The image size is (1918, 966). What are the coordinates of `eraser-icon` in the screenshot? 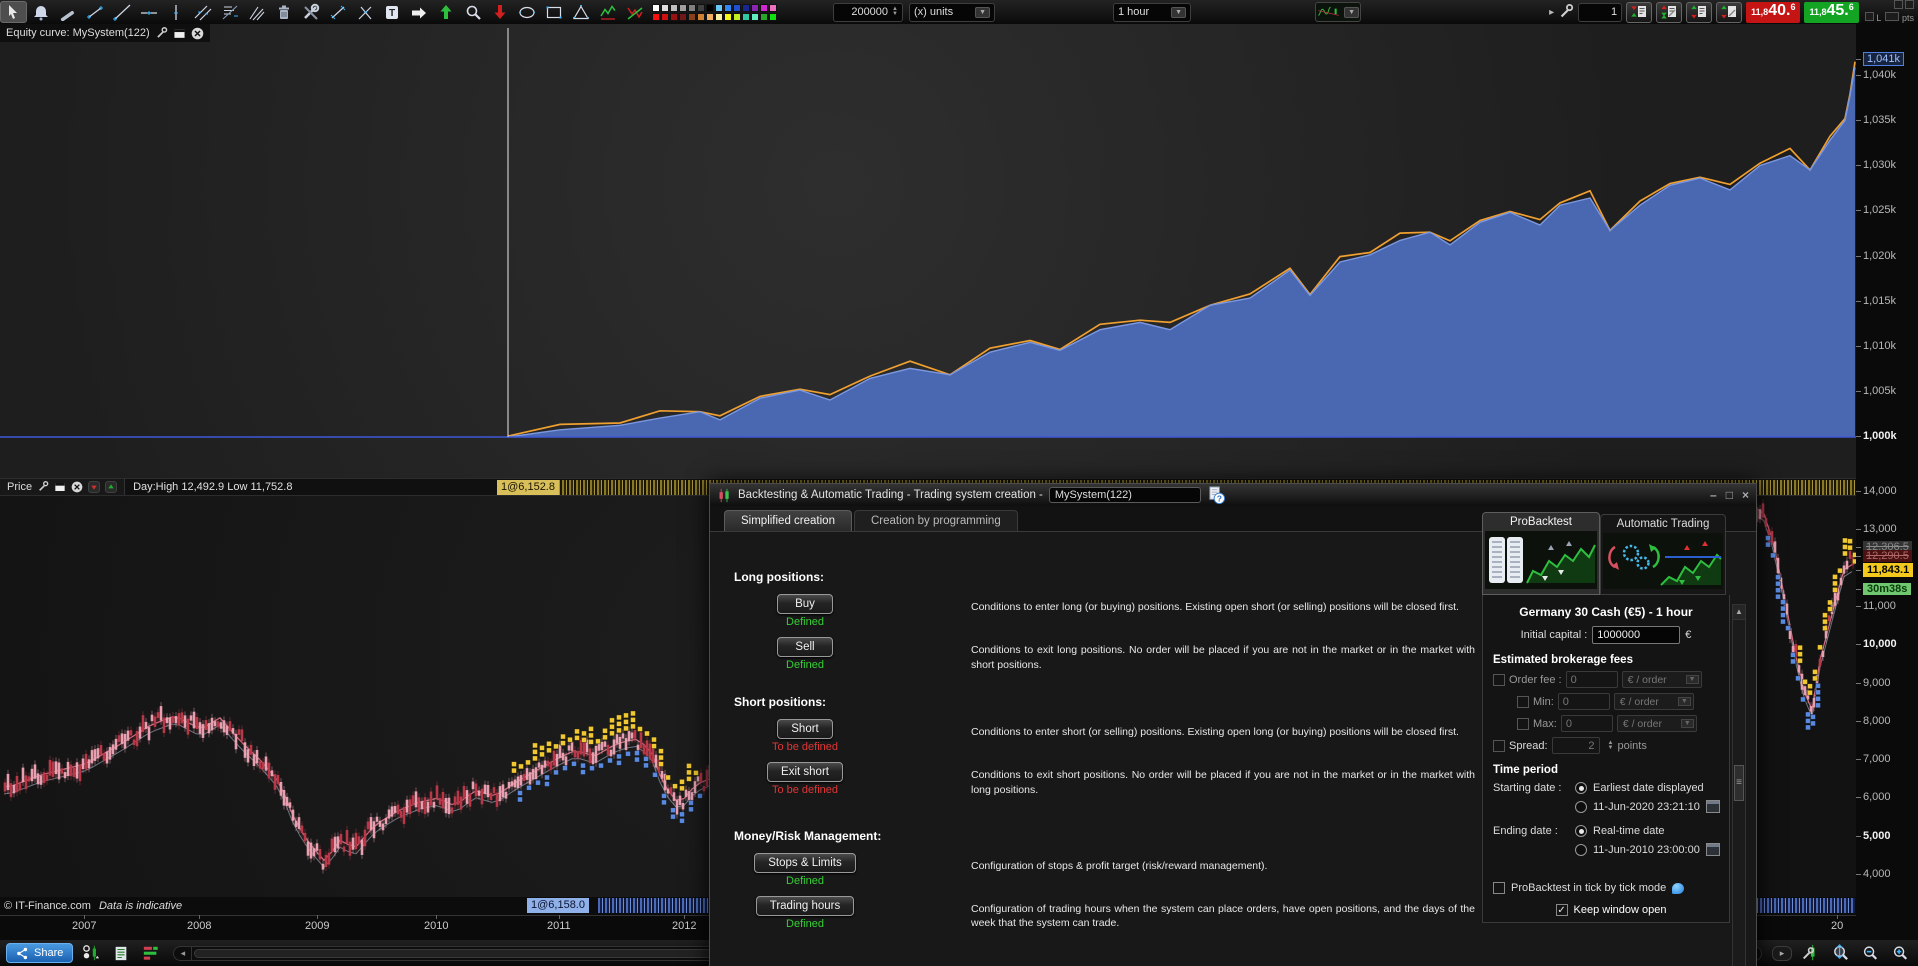 It's located at (283, 12).